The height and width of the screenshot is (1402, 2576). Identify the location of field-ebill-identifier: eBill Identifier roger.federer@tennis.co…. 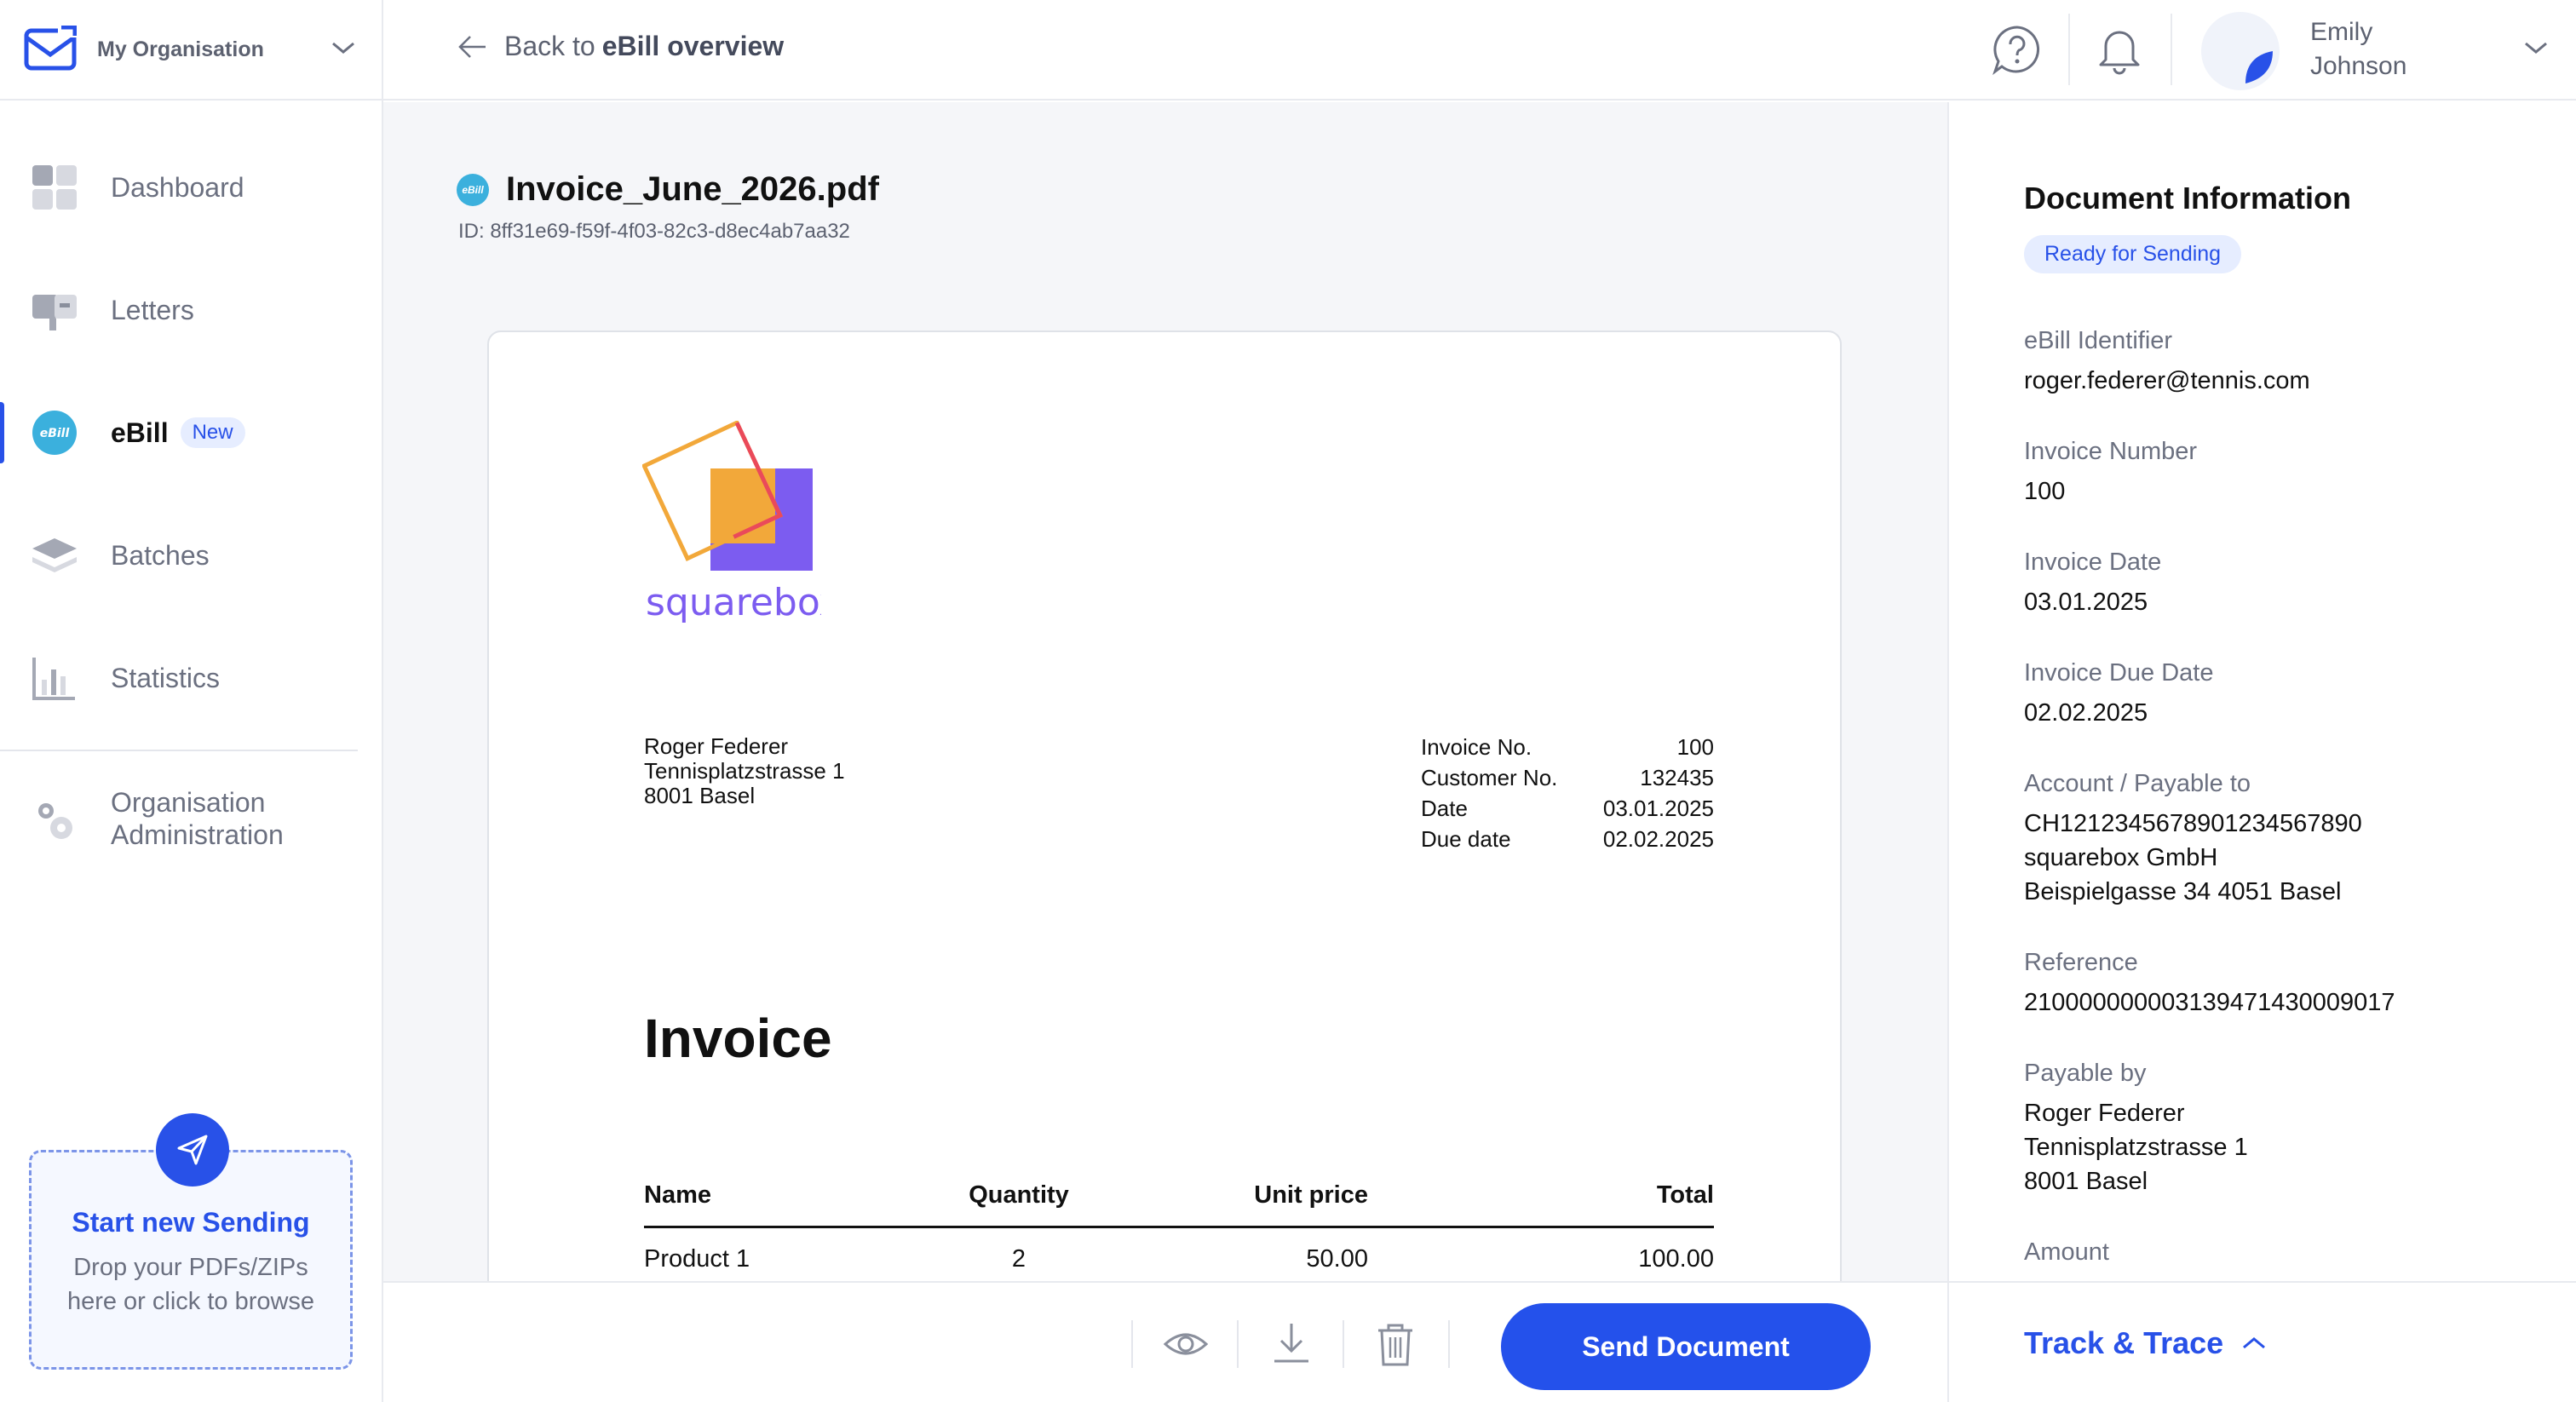
(2167, 362).